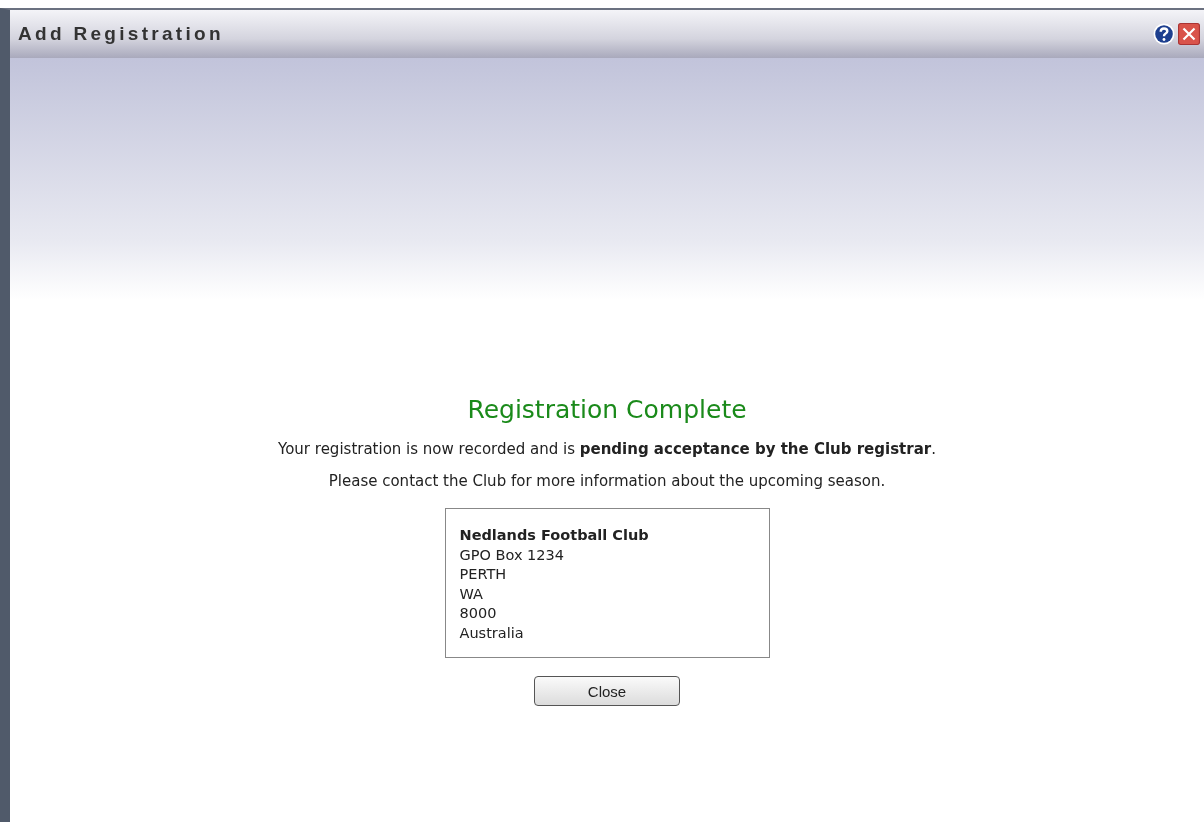 Image resolution: width=1204 pixels, height=822 pixels. I want to click on window-title: Add Registration, so click(121, 34).